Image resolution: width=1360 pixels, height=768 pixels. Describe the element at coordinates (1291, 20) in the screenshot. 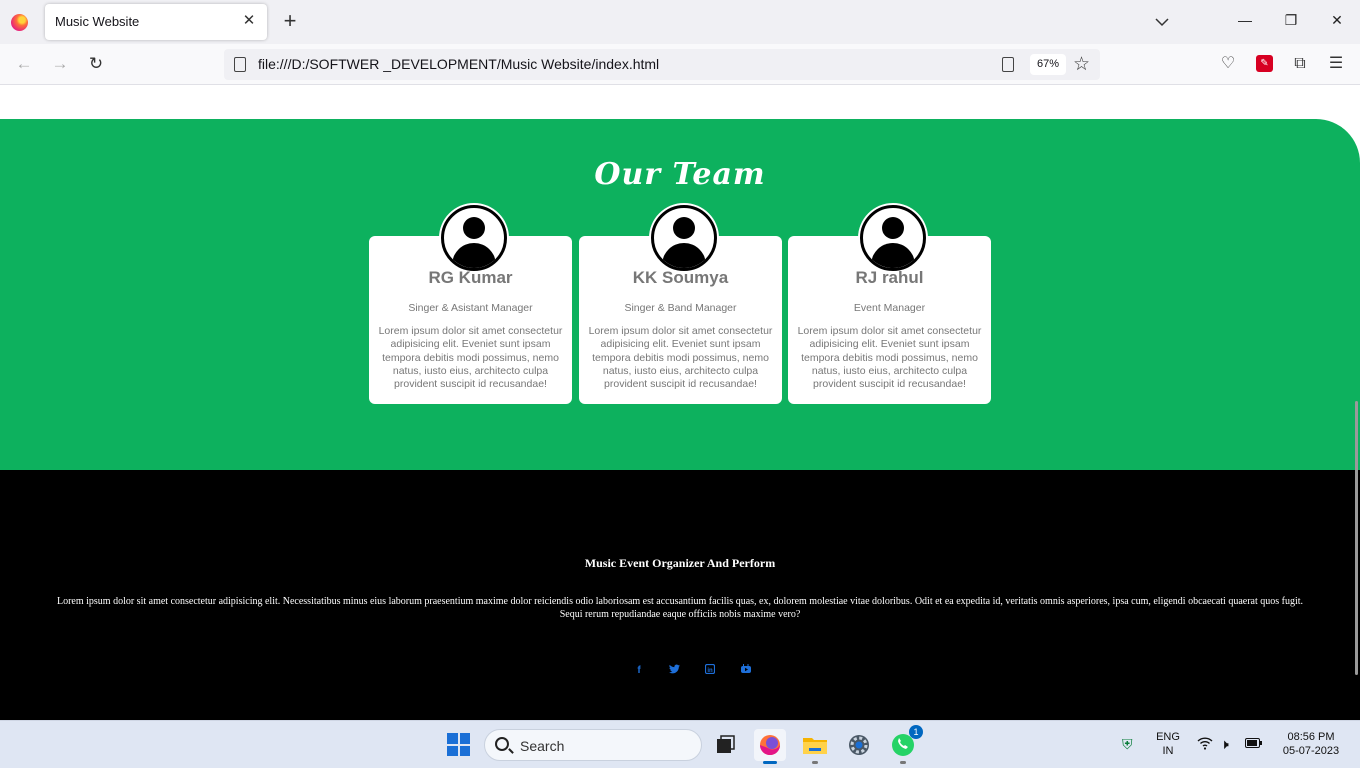

I see `restore-icon: ❐` at that location.